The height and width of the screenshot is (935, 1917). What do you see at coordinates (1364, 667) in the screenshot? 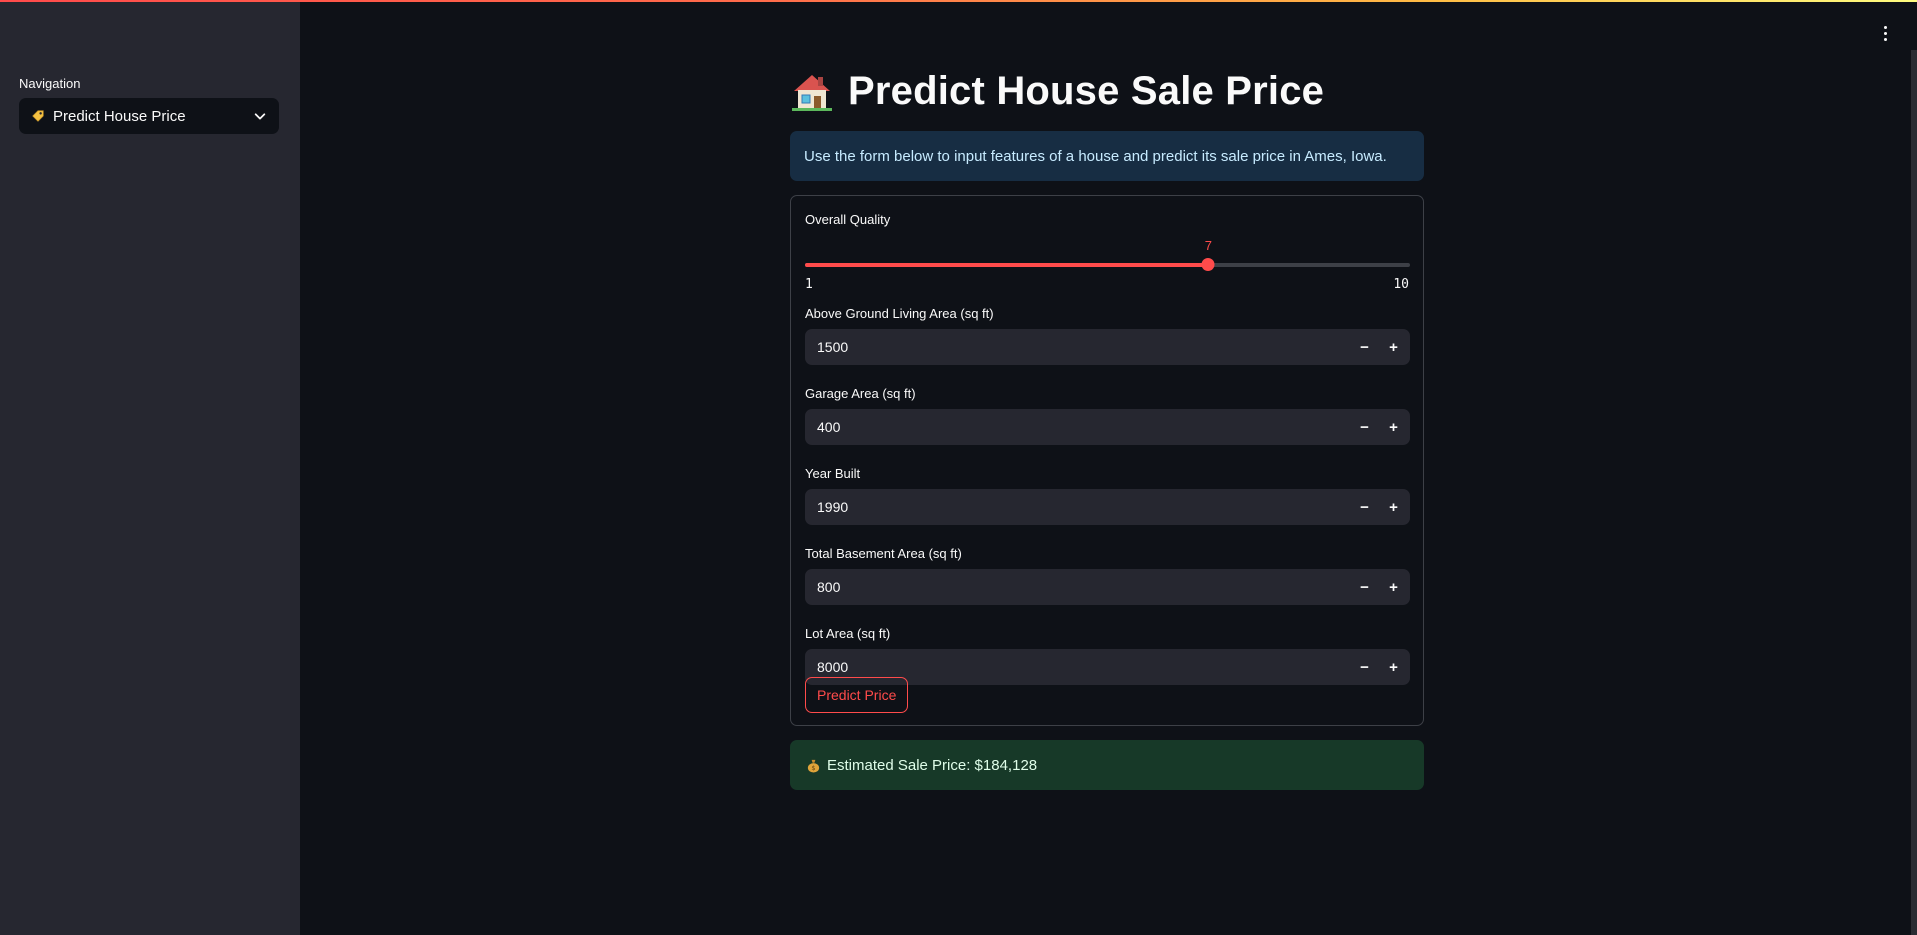
I see `lot-area-decrement-button: −` at bounding box center [1364, 667].